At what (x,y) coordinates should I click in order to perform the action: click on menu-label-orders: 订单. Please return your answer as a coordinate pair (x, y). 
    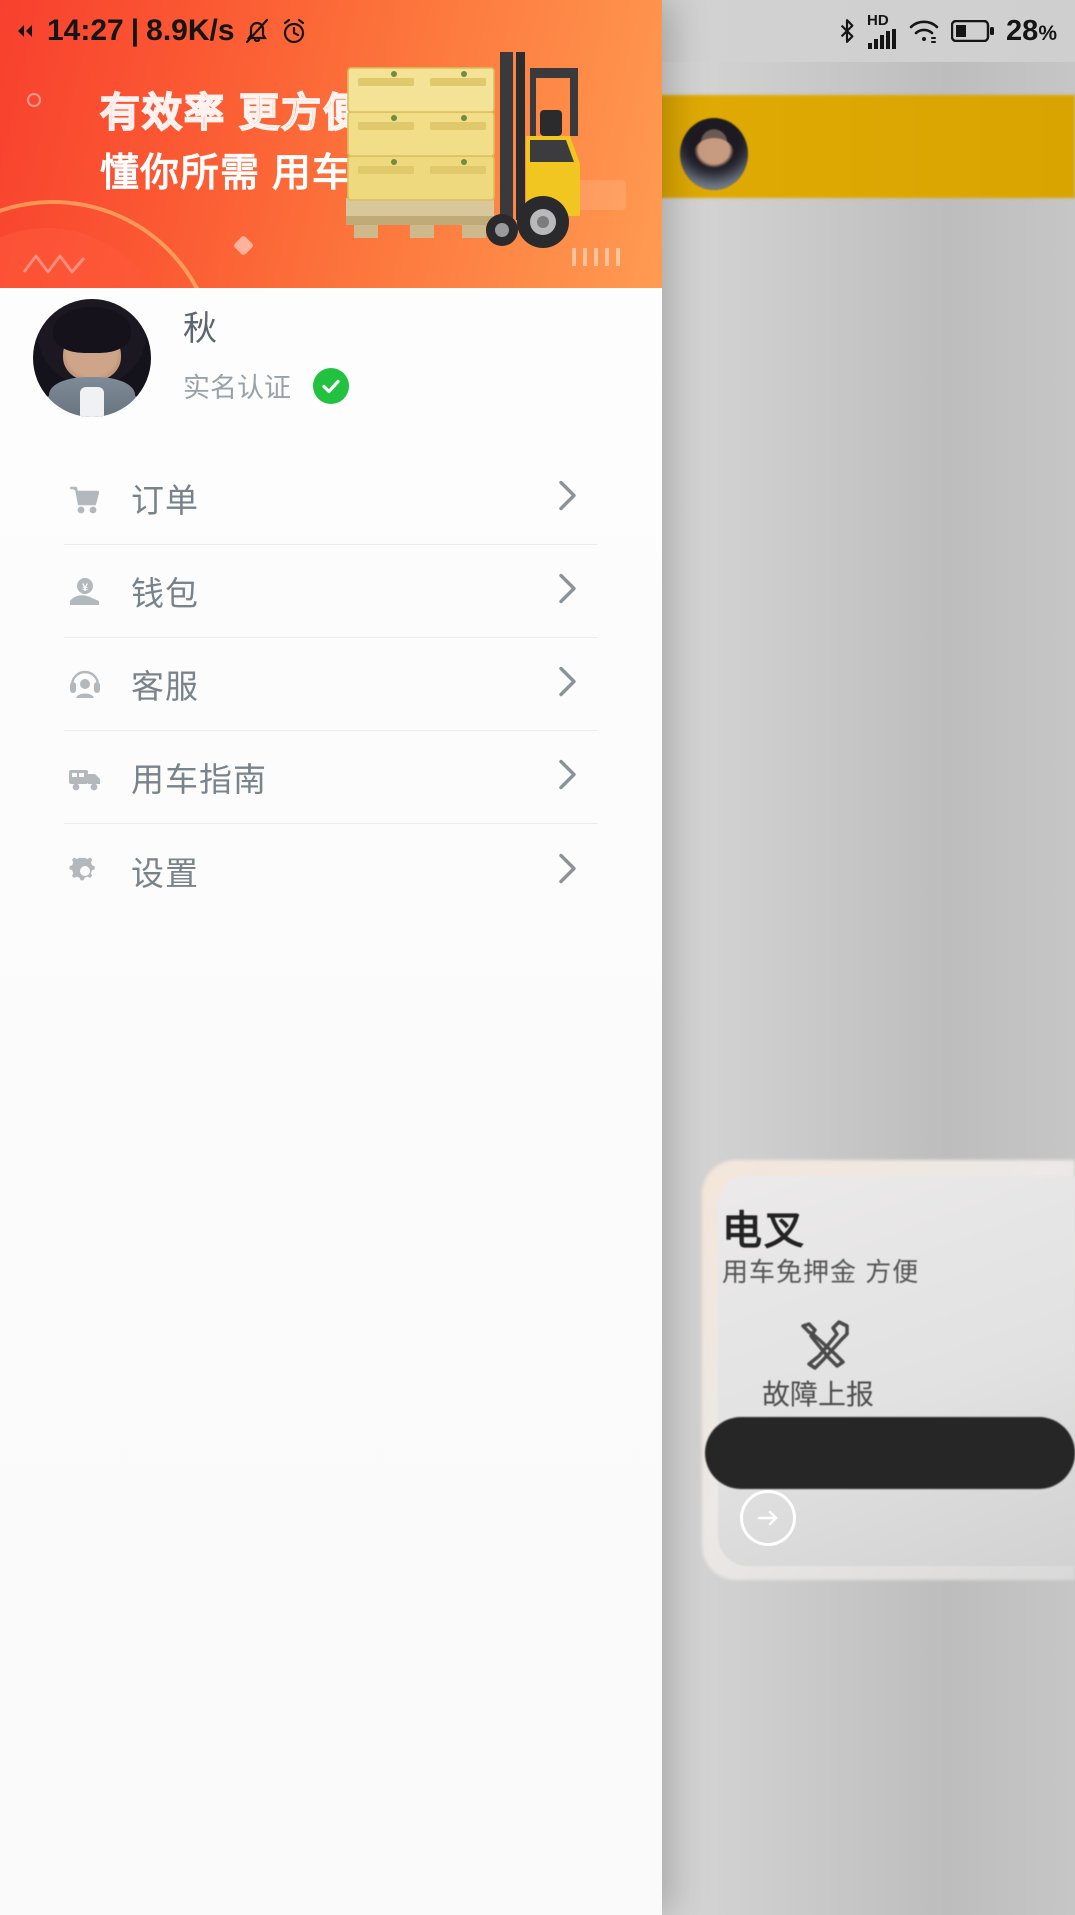
    Looking at the image, I should click on (165, 500).